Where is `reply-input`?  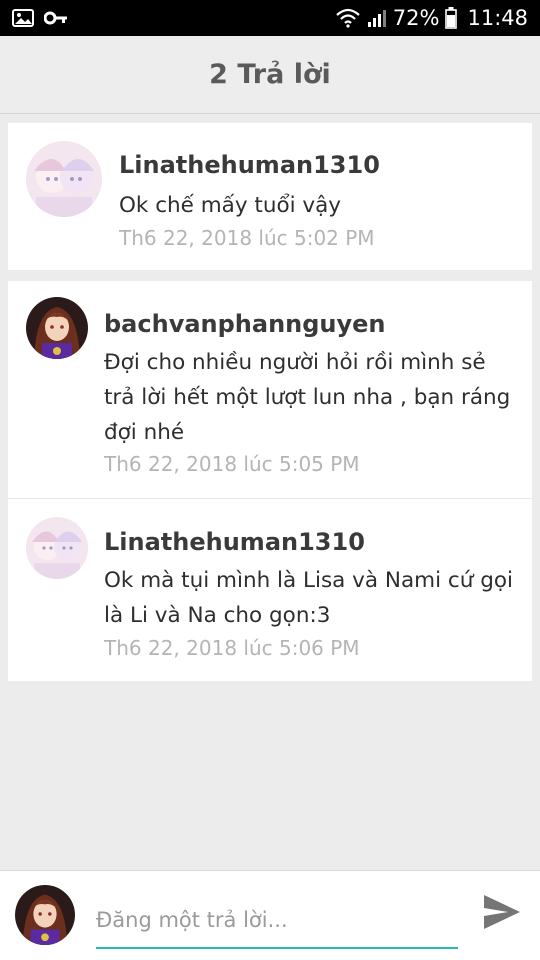 reply-input is located at coordinates (277, 923).